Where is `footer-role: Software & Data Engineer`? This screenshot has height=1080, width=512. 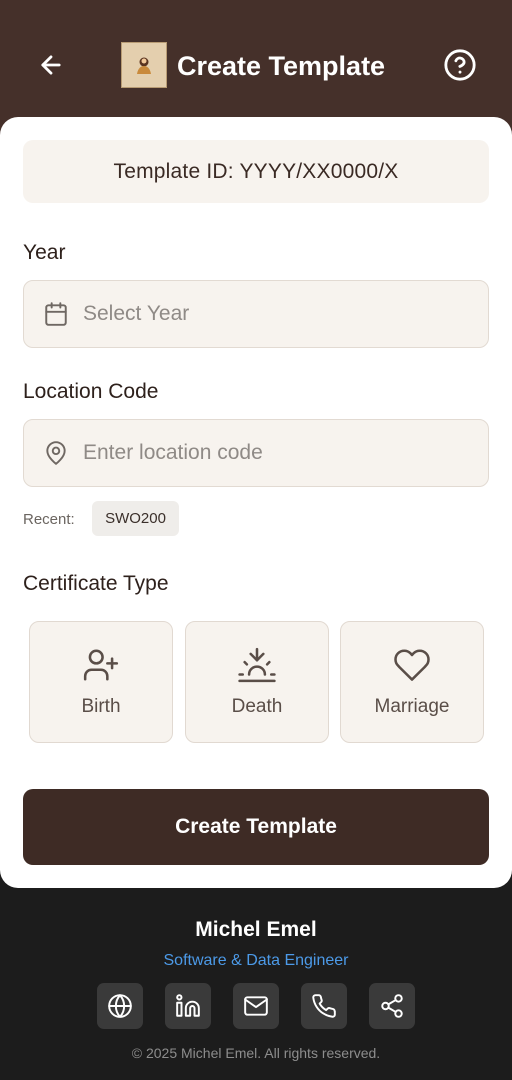
footer-role: Software & Data Engineer is located at coordinates (256, 961).